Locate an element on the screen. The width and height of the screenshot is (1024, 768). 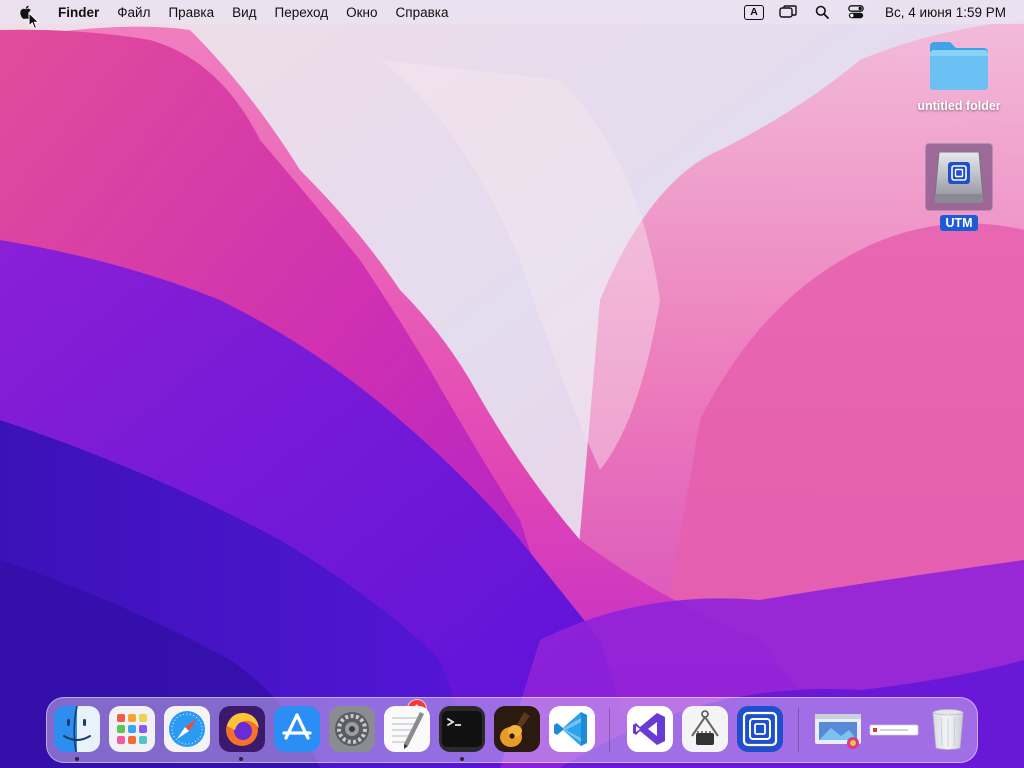
dock-garageband is located at coordinates (517, 729).